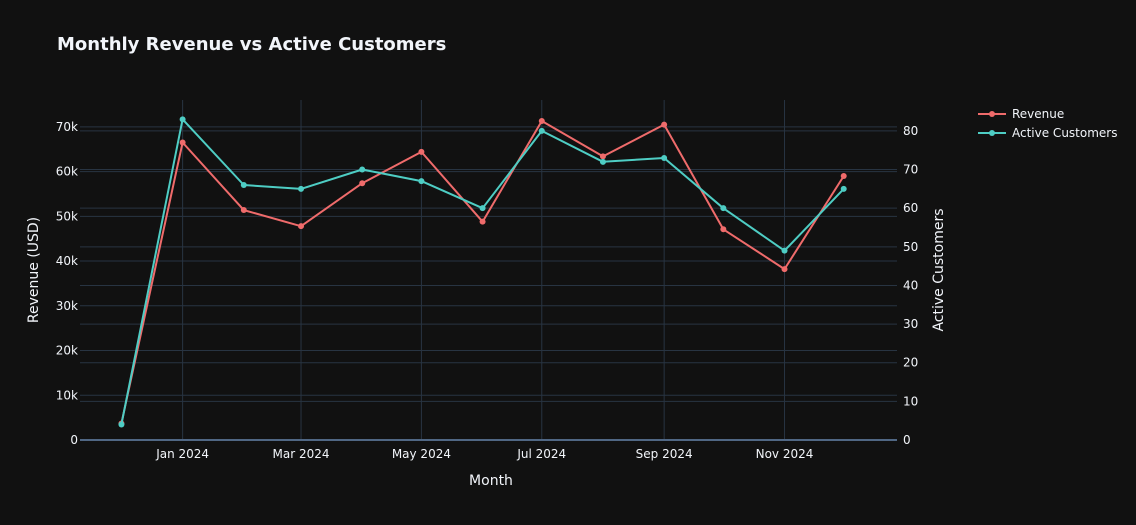 The width and height of the screenshot is (1136, 525). What do you see at coordinates (182, 454) in the screenshot?
I see `x-tick-label: Jan 2024` at bounding box center [182, 454].